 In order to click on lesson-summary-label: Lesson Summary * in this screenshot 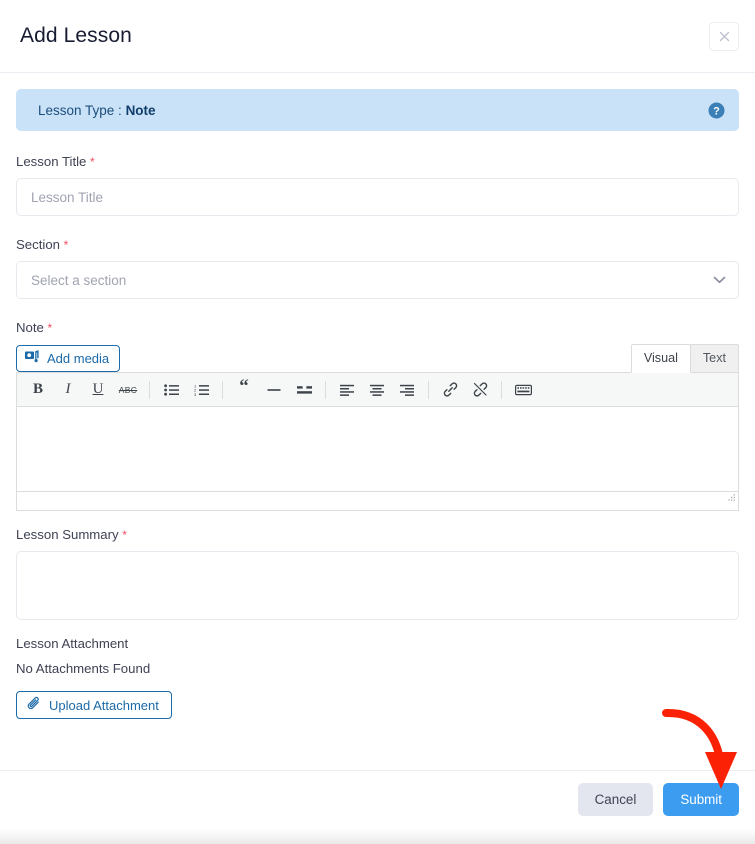, I will do `click(377, 534)`.